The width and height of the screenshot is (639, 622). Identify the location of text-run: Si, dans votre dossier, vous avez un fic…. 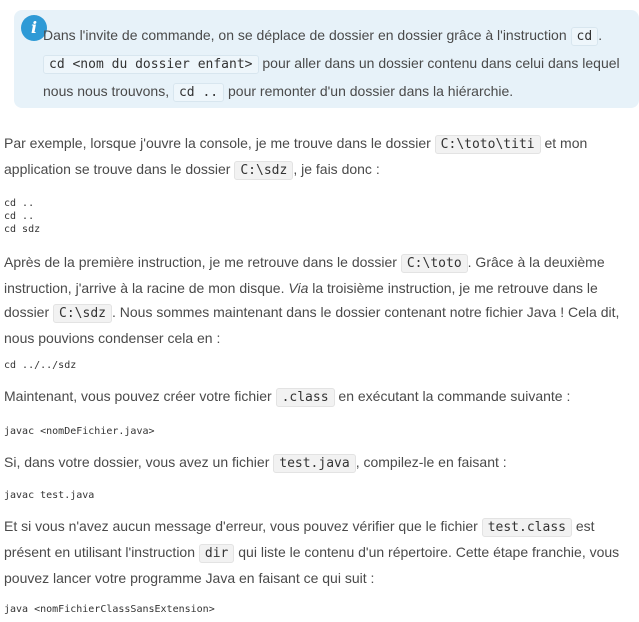
(139, 462).